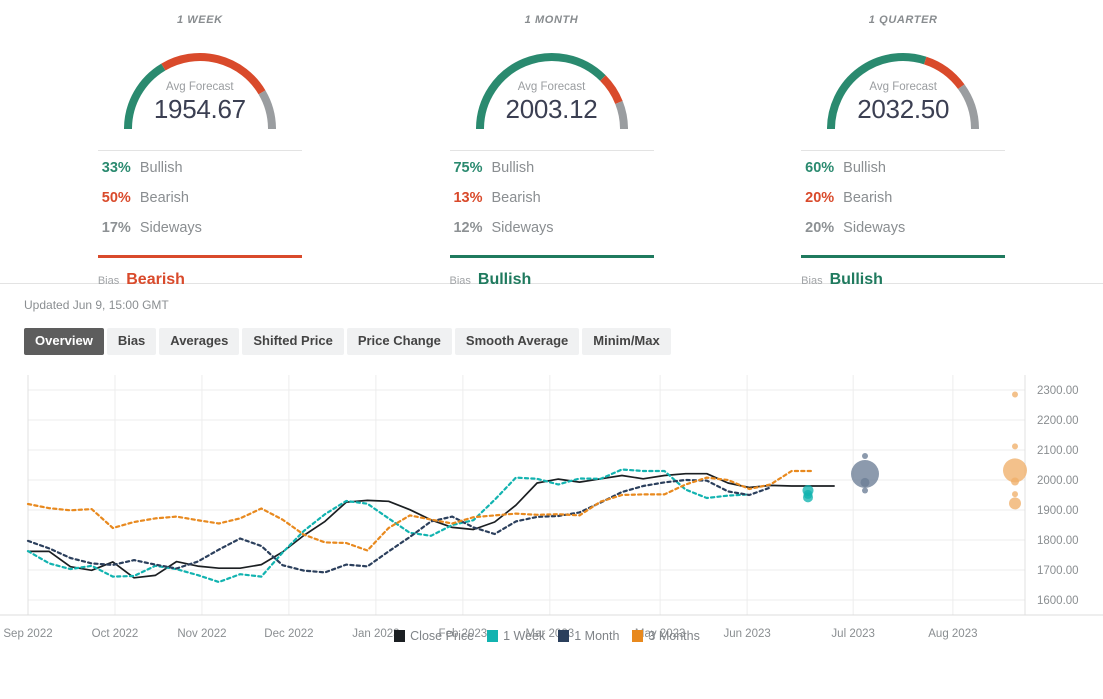  Describe the element at coordinates (1058, 481) in the screenshot. I see `y-axis-tick-label: 2000.00` at that location.